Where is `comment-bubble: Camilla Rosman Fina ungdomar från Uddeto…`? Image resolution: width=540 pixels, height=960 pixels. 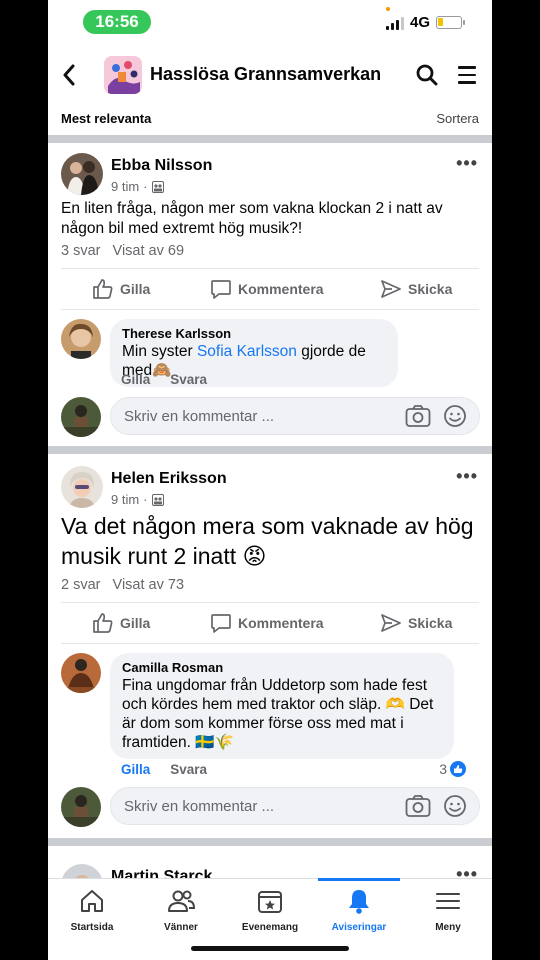
comment-bubble: Camilla Rosman Fina ungdomar från Uddeto… is located at coordinates (282, 706).